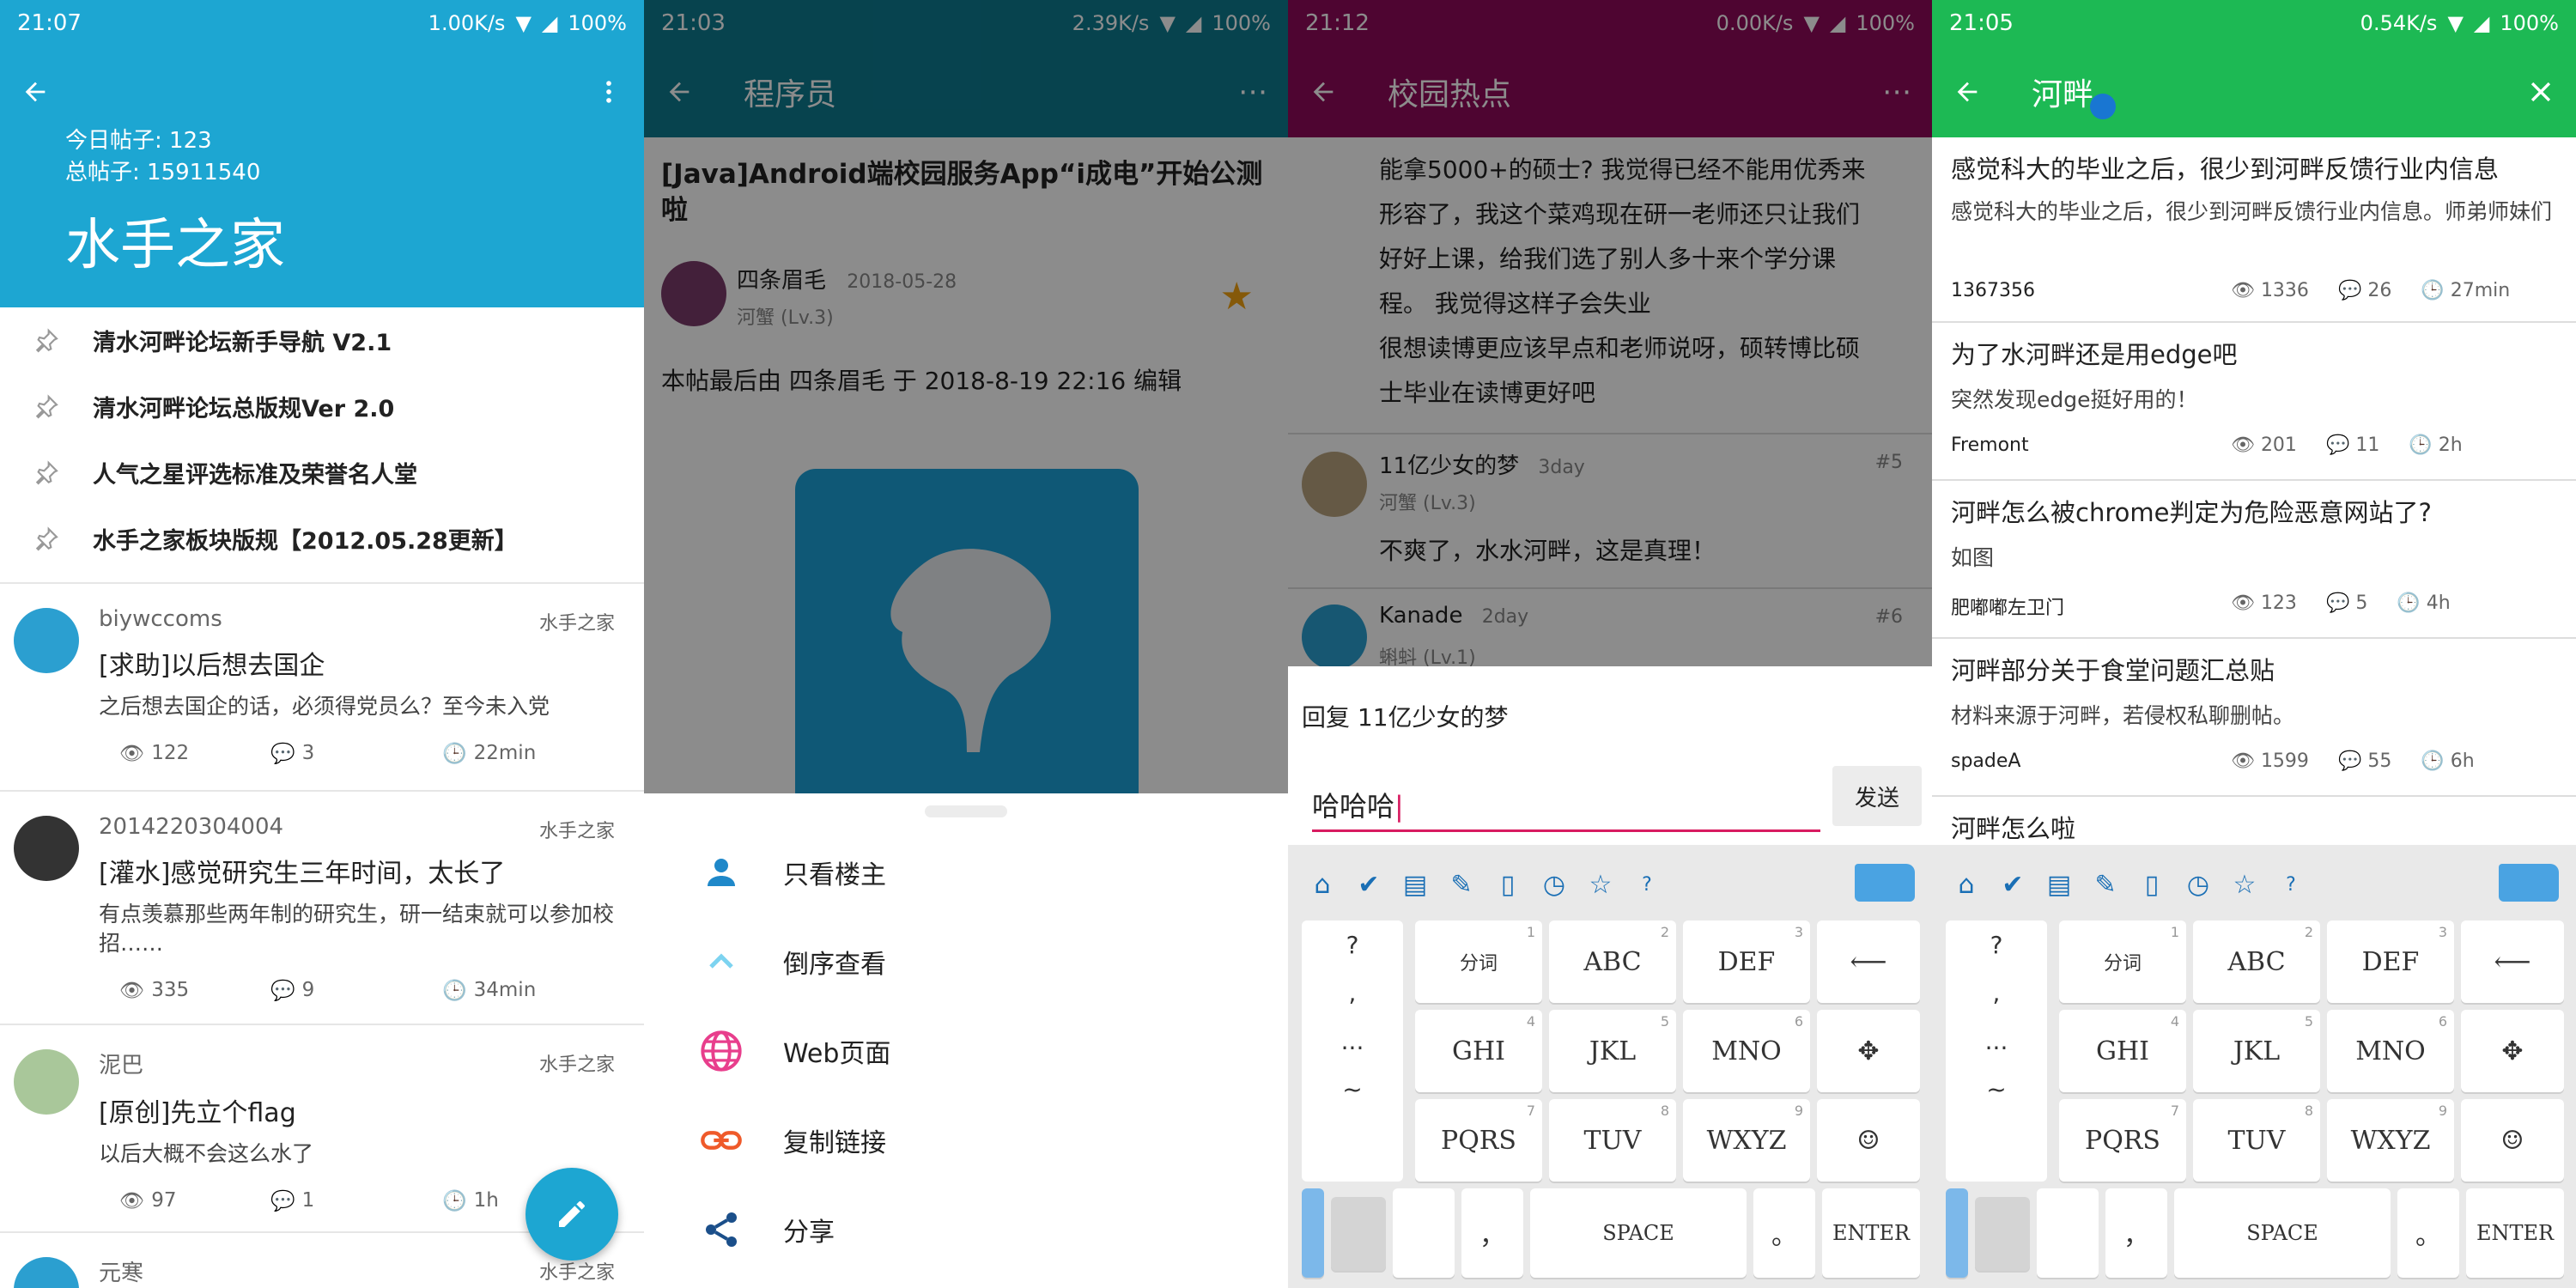  What do you see at coordinates (1877, 796) in the screenshot?
I see `send-button: 发送` at bounding box center [1877, 796].